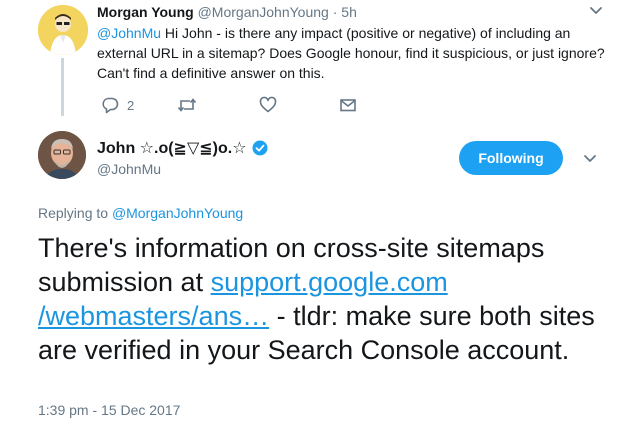  Describe the element at coordinates (129, 33) in the screenshot. I see `mention-link: @JohnMu` at that location.